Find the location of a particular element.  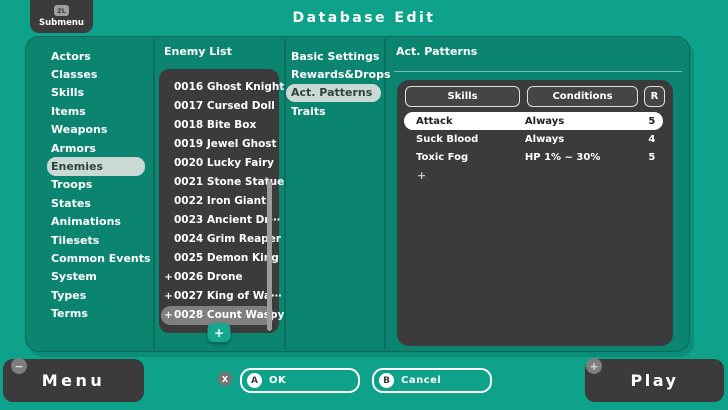

play-button: Play is located at coordinates (654, 380).